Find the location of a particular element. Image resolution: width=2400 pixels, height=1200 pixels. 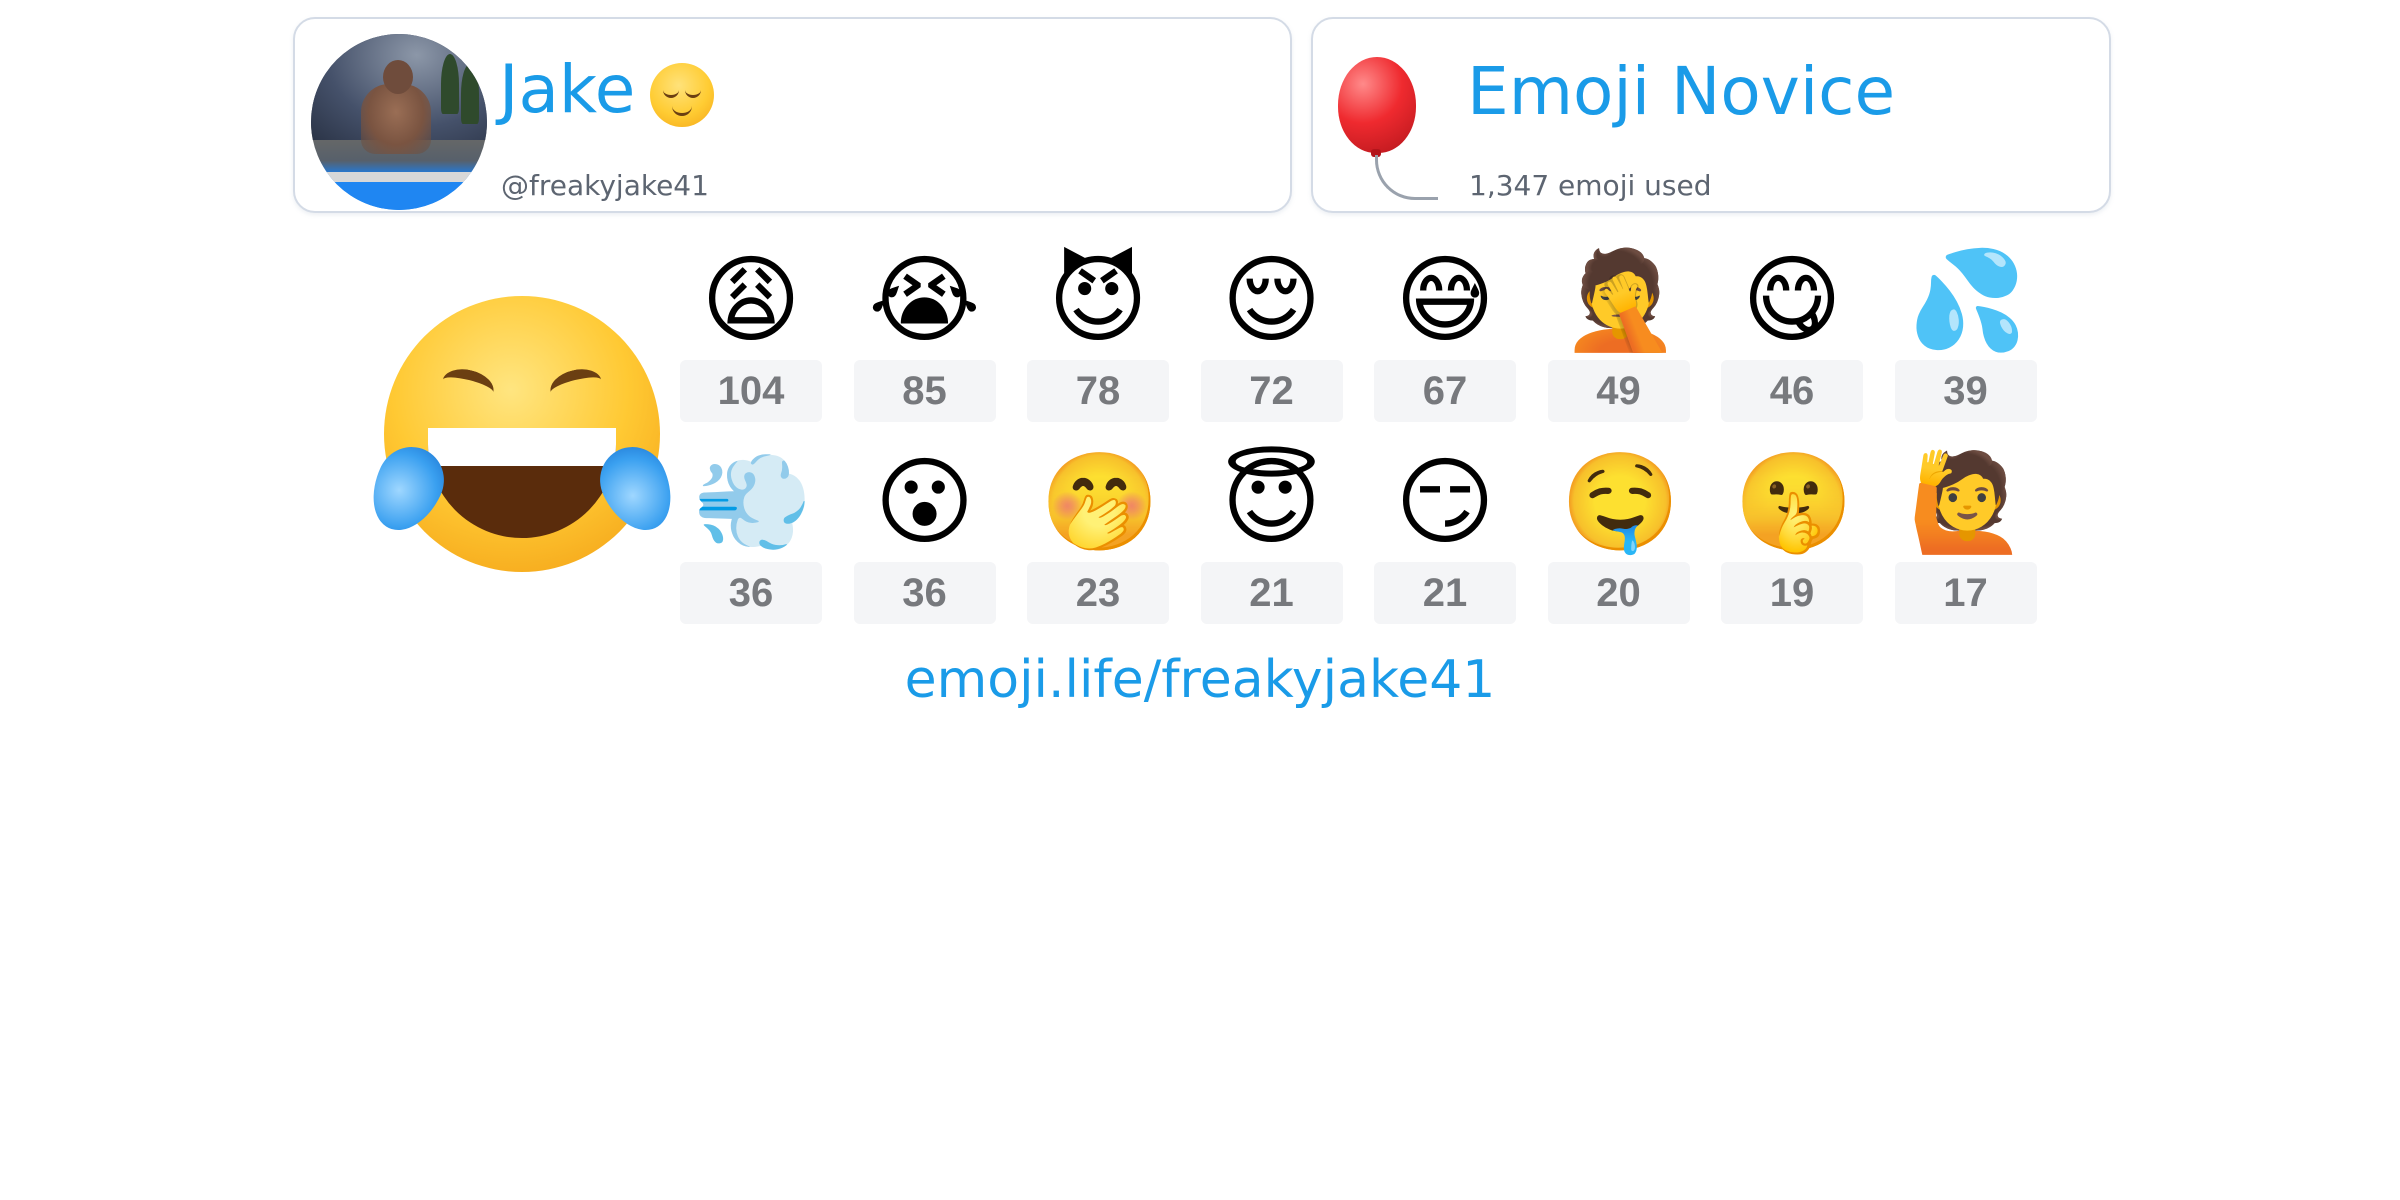

badge-card: Emoji Novice 1,347 emoji used is located at coordinates (1711, 115).